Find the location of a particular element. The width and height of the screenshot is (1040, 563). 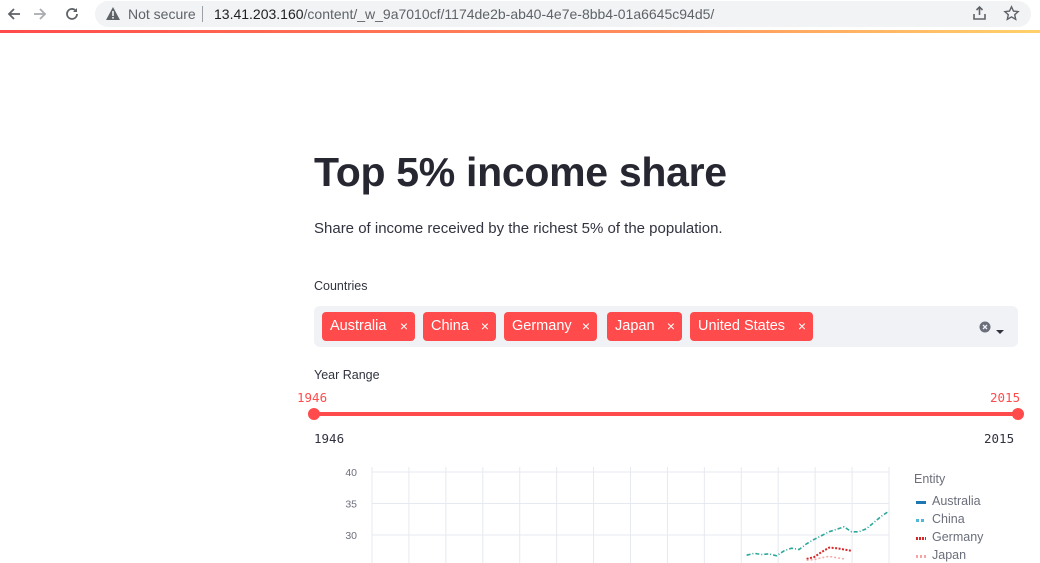

legend-item-japan: Japan is located at coordinates (948, 555).